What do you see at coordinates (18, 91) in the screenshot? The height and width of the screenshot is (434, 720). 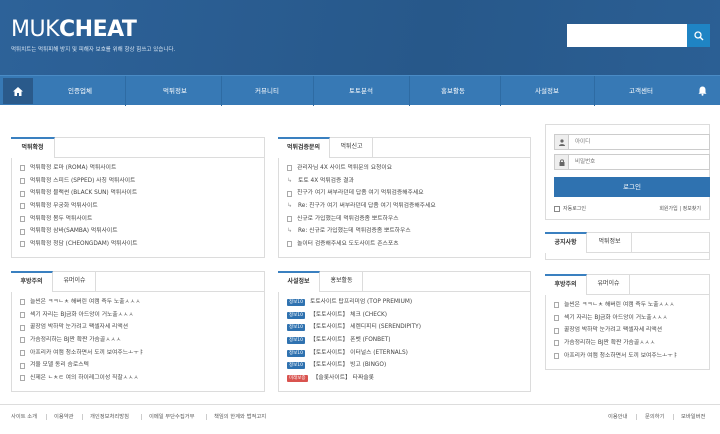 I see `home-button` at bounding box center [18, 91].